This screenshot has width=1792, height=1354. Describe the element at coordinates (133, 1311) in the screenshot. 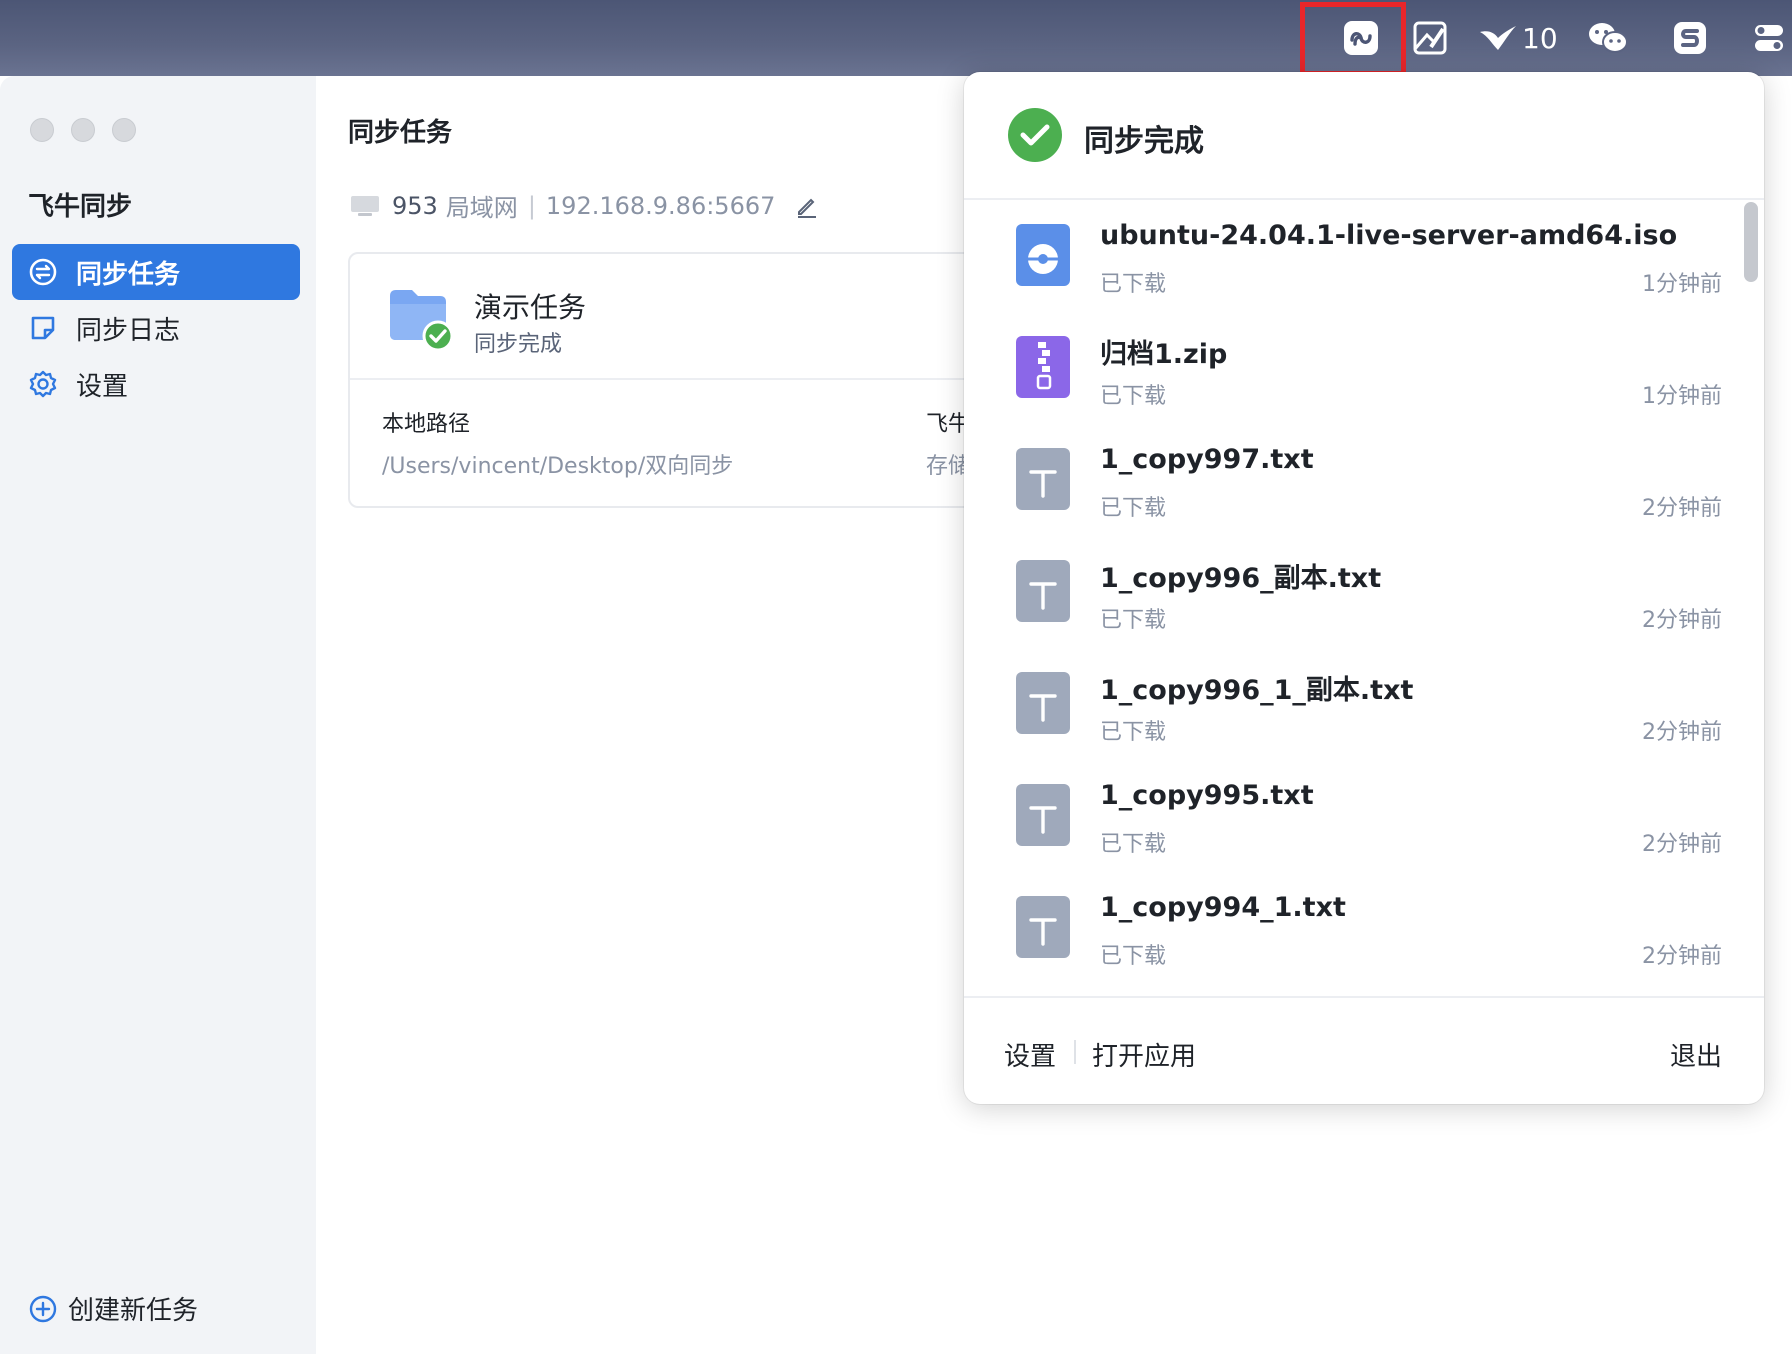

I see `create-task-label: 创建新任务` at that location.